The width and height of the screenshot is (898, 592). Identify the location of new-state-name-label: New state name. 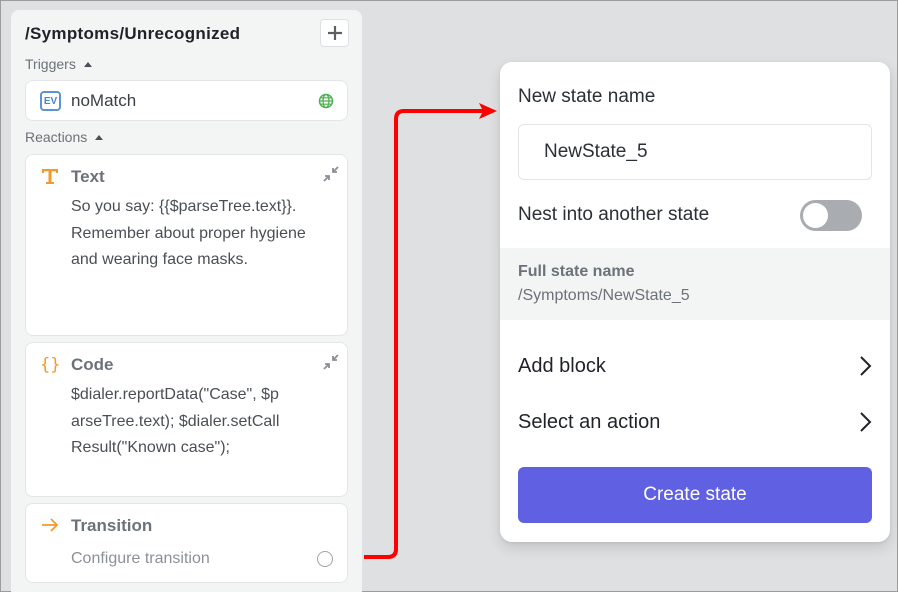
(587, 96).